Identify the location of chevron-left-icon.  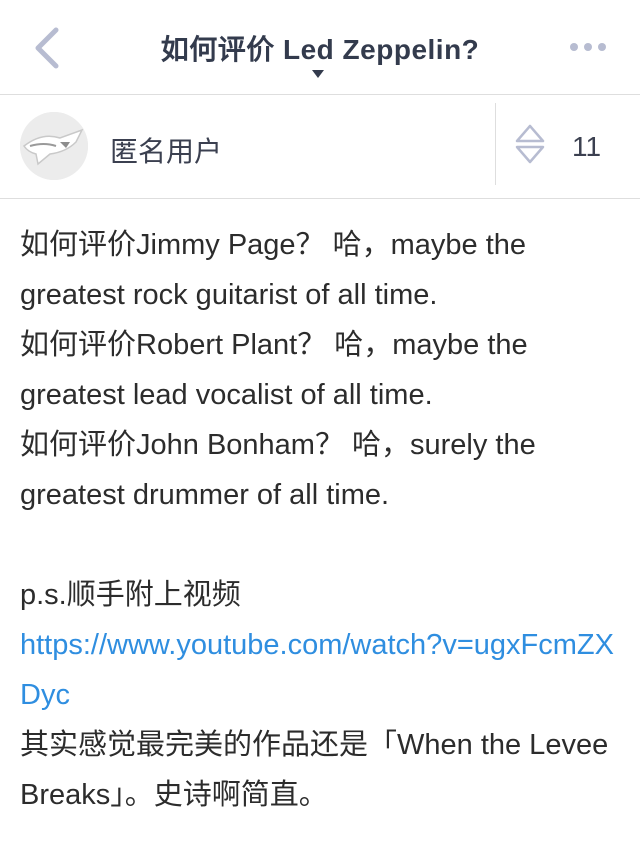
(47, 48).